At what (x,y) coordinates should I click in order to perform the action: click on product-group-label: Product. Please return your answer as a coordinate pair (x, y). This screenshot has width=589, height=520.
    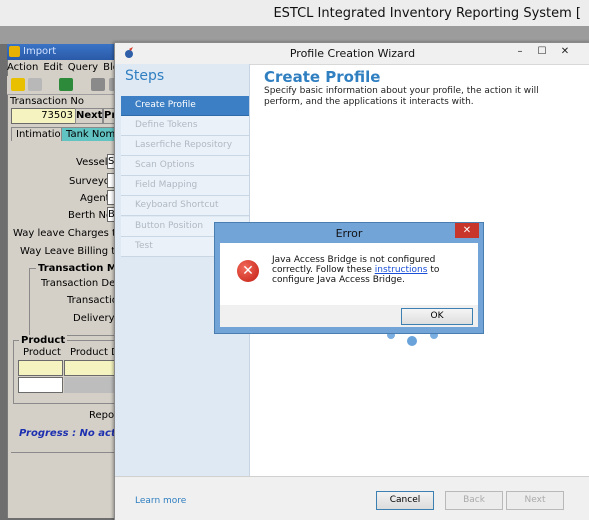
    Looking at the image, I should click on (43, 340).